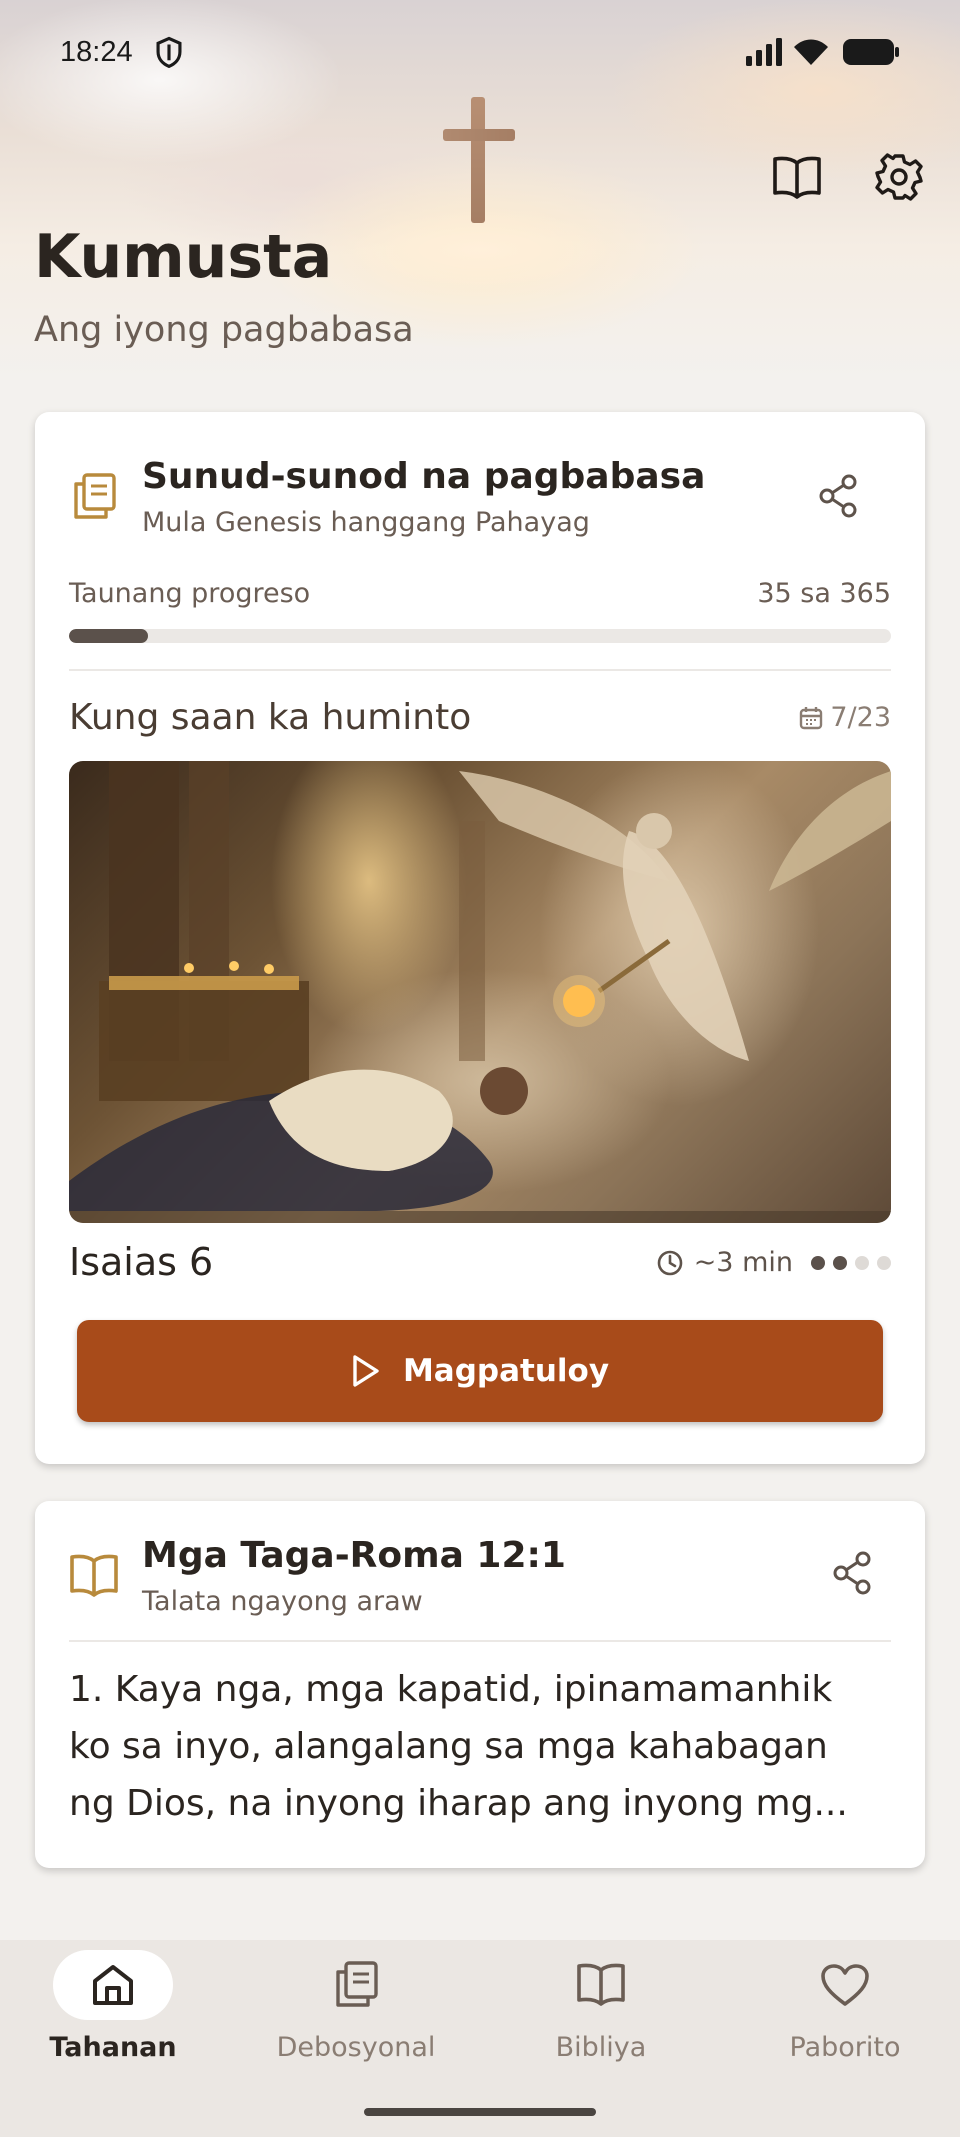 This screenshot has width=960, height=2137. What do you see at coordinates (743, 1262) in the screenshot?
I see `duration-text: ~3 min` at bounding box center [743, 1262].